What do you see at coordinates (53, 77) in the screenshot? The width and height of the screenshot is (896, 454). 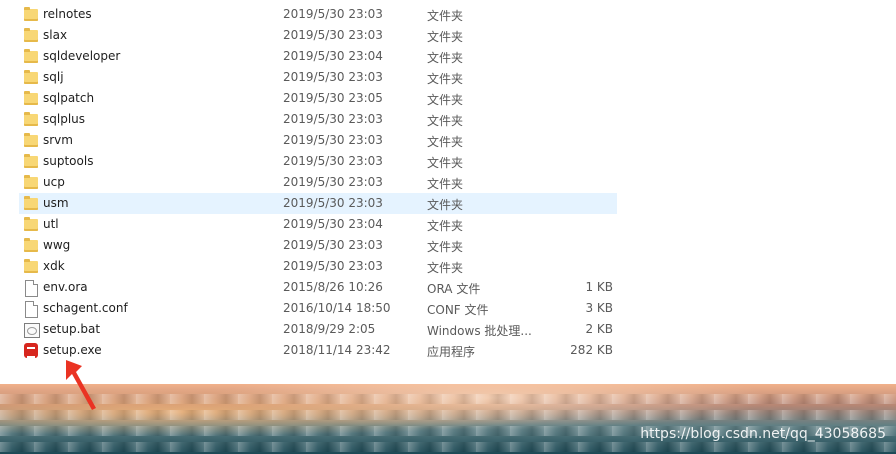 I see `file-name: sqlj` at bounding box center [53, 77].